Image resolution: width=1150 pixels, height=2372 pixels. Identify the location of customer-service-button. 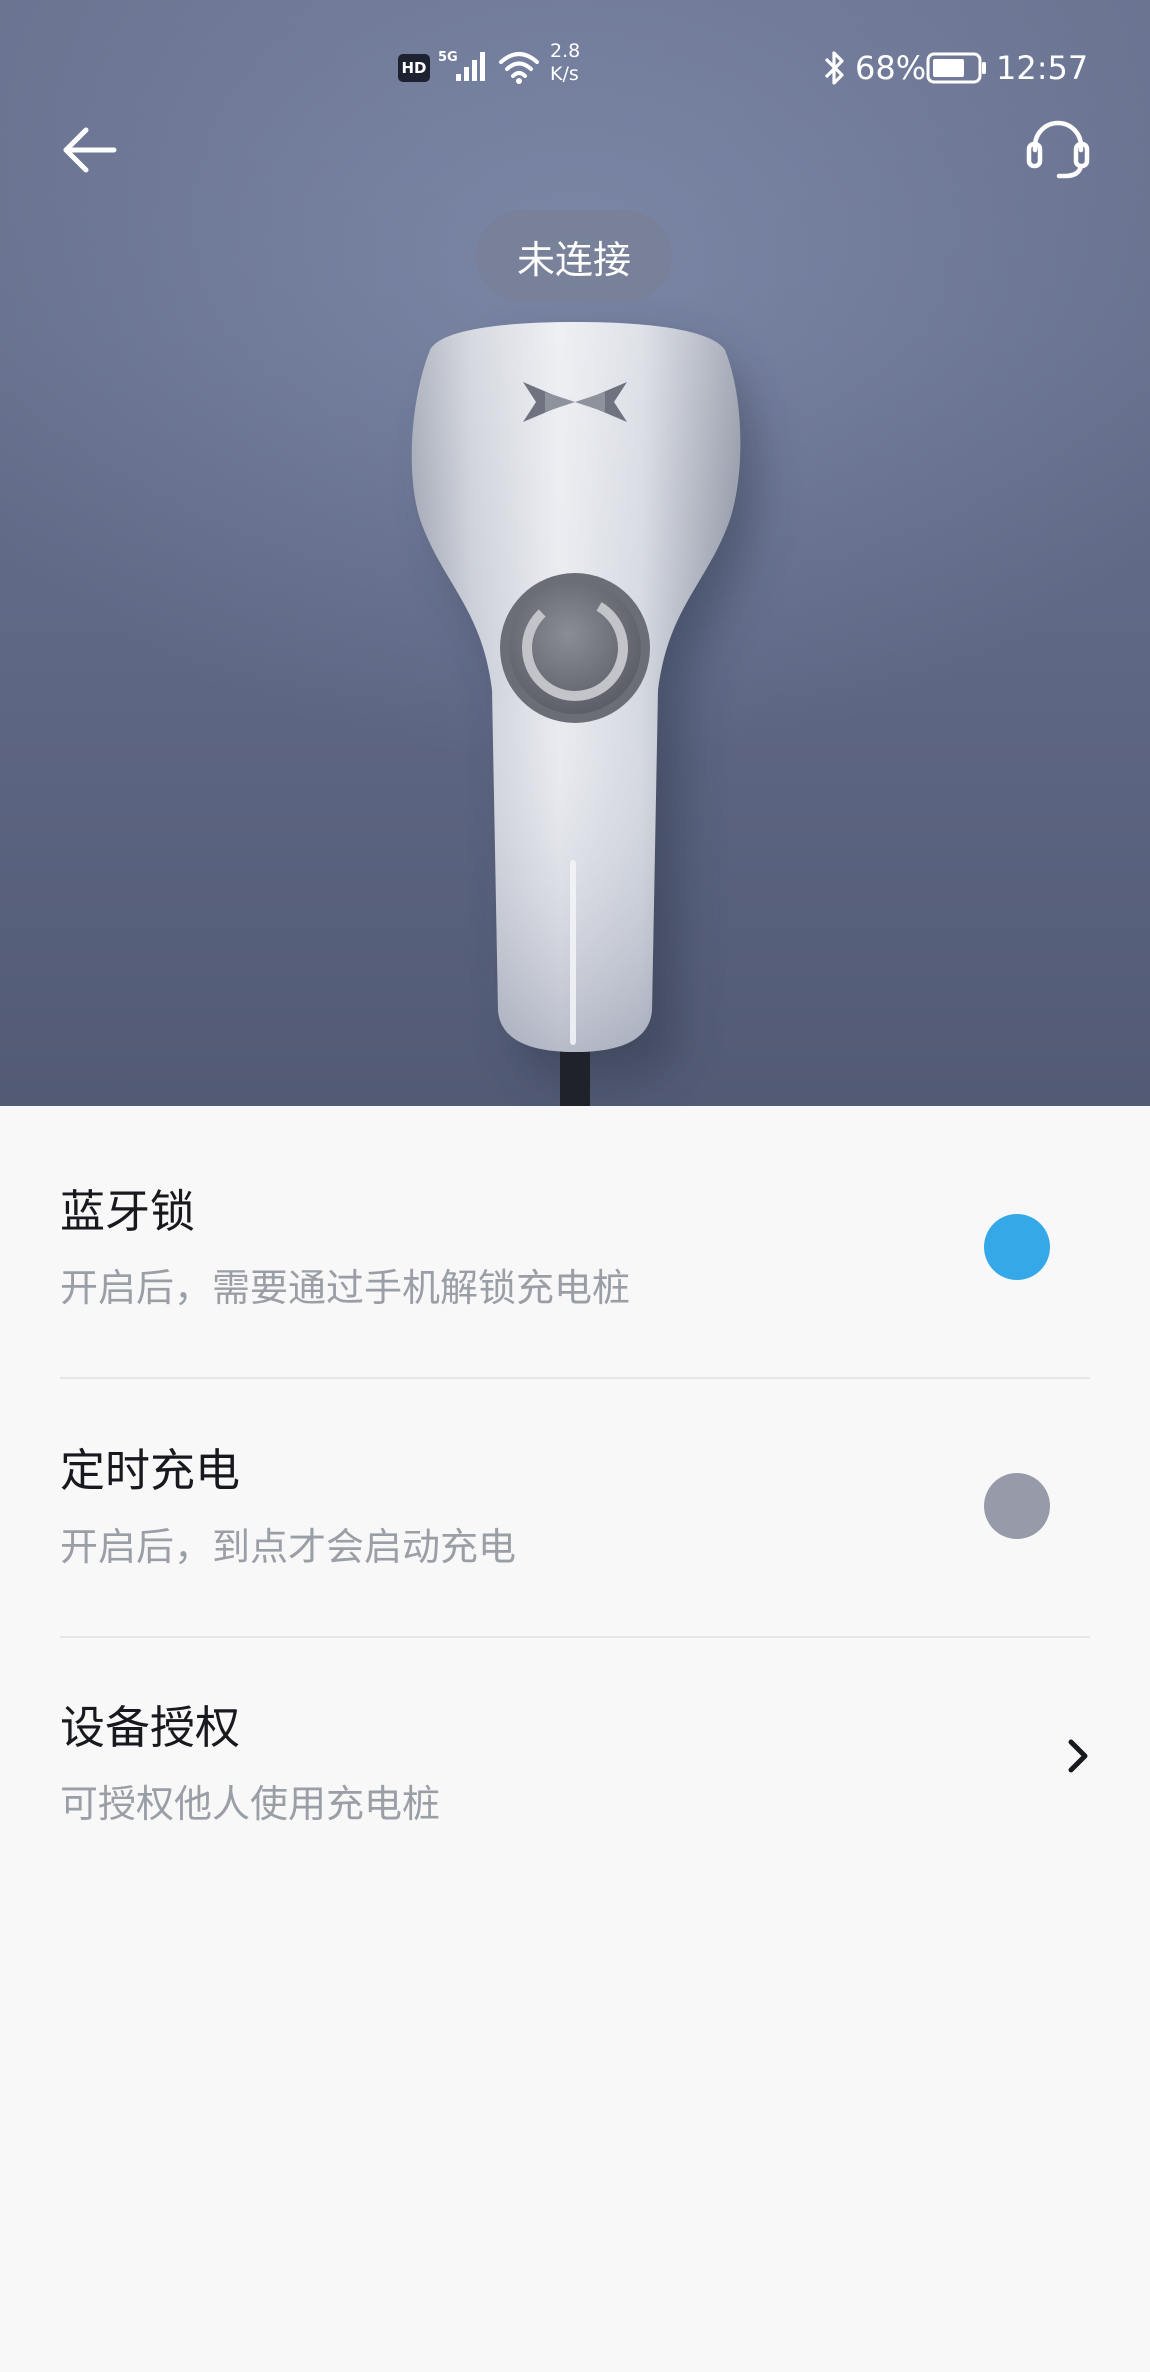
(1058, 150).